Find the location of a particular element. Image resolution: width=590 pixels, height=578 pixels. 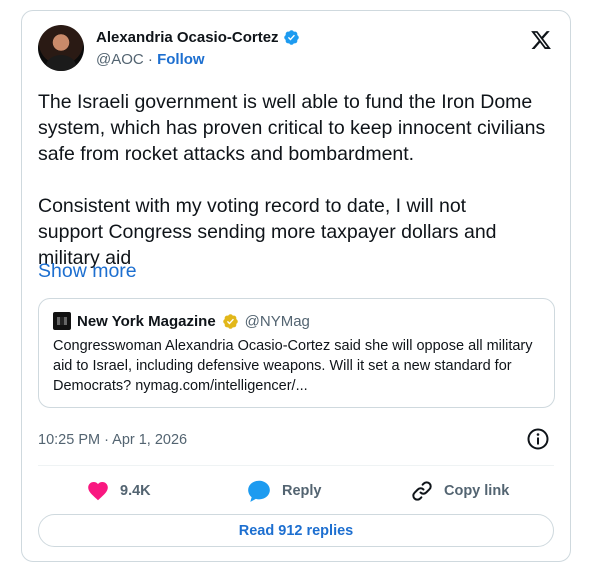

author-avatar is located at coordinates (61, 48).